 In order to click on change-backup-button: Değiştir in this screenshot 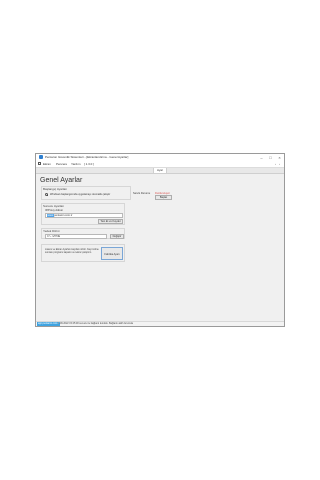, I will do `click(117, 236)`.